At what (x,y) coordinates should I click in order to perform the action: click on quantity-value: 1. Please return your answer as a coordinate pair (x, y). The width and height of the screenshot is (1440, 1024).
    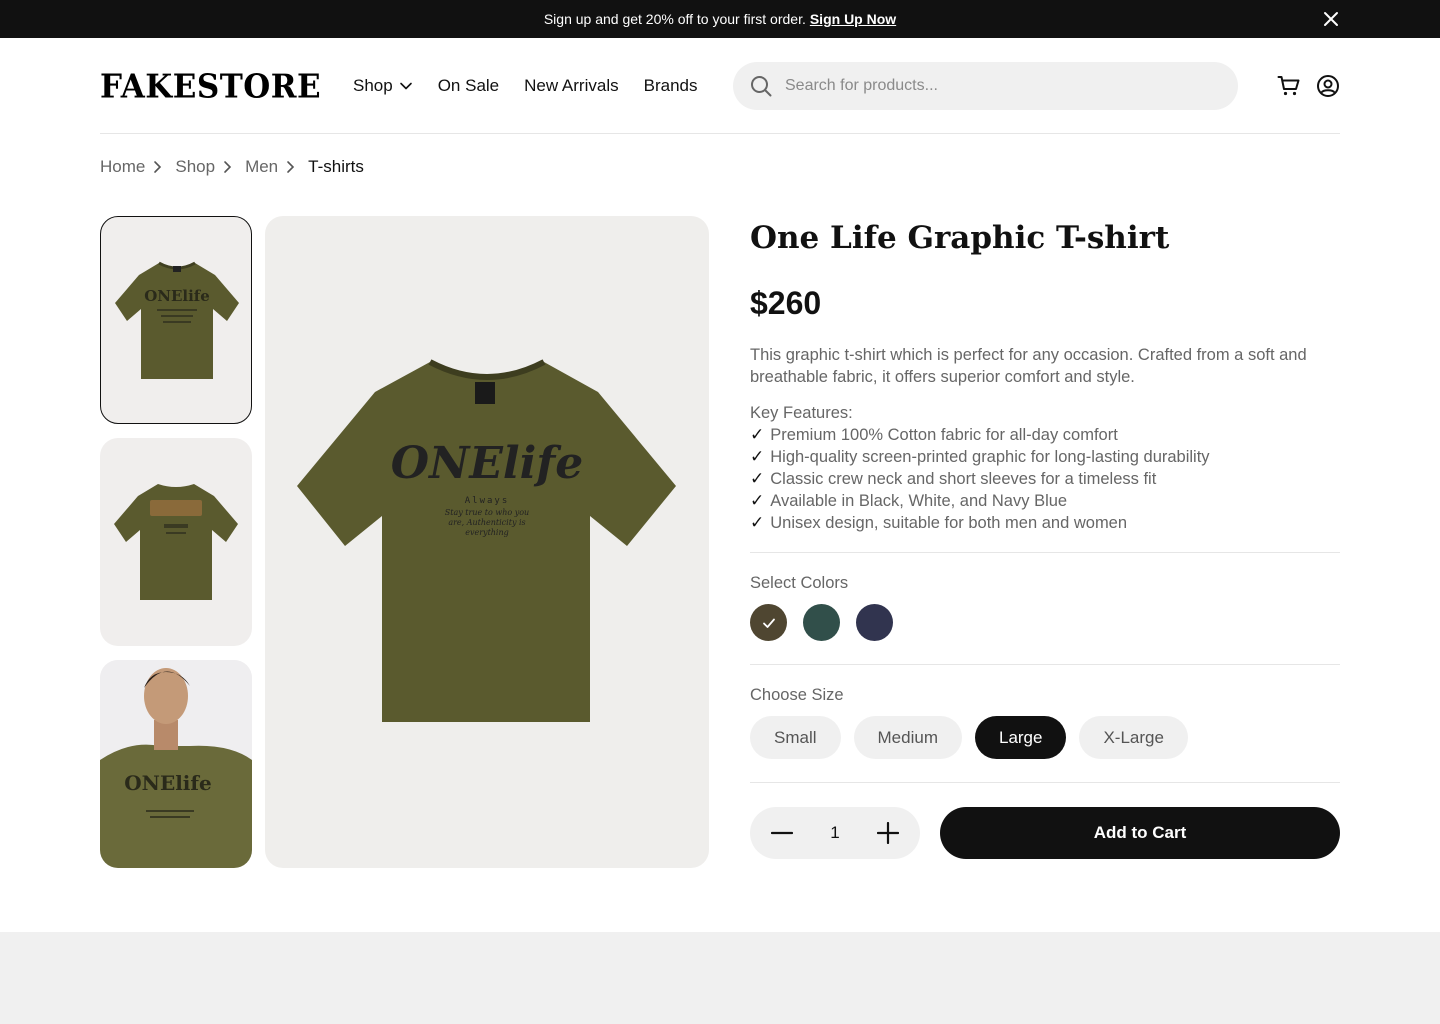
    Looking at the image, I should click on (835, 832).